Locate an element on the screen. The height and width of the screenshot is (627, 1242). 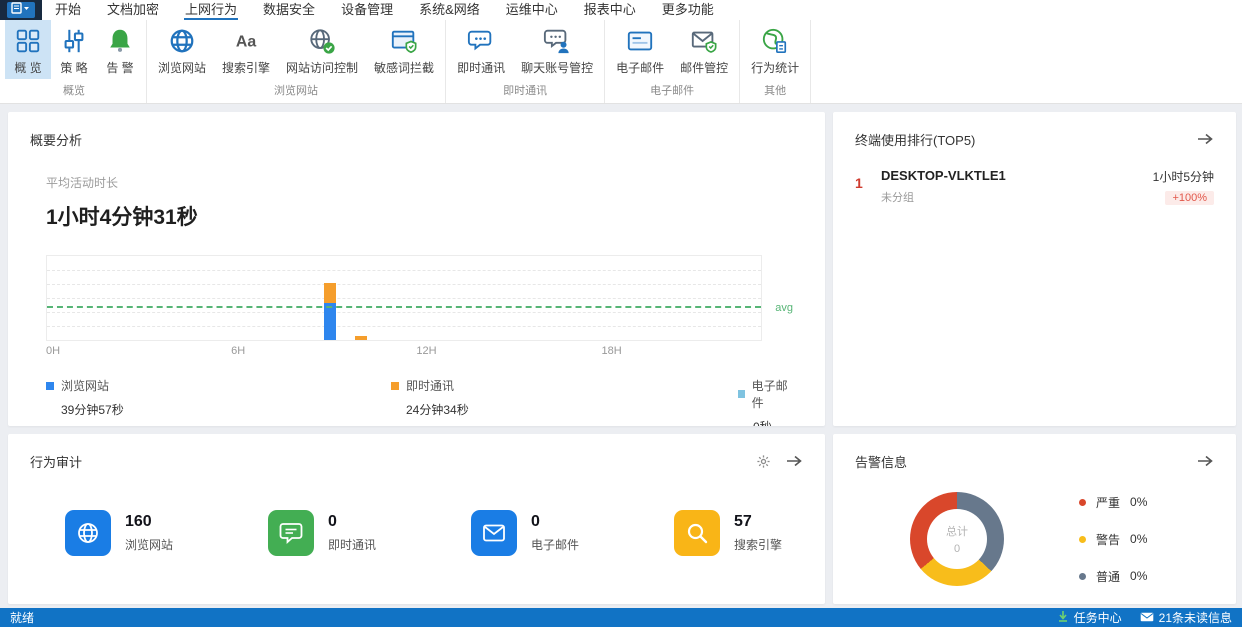
ribbon-button-chat-account-control: 聊天账号管控 is located at coordinates (557, 49).